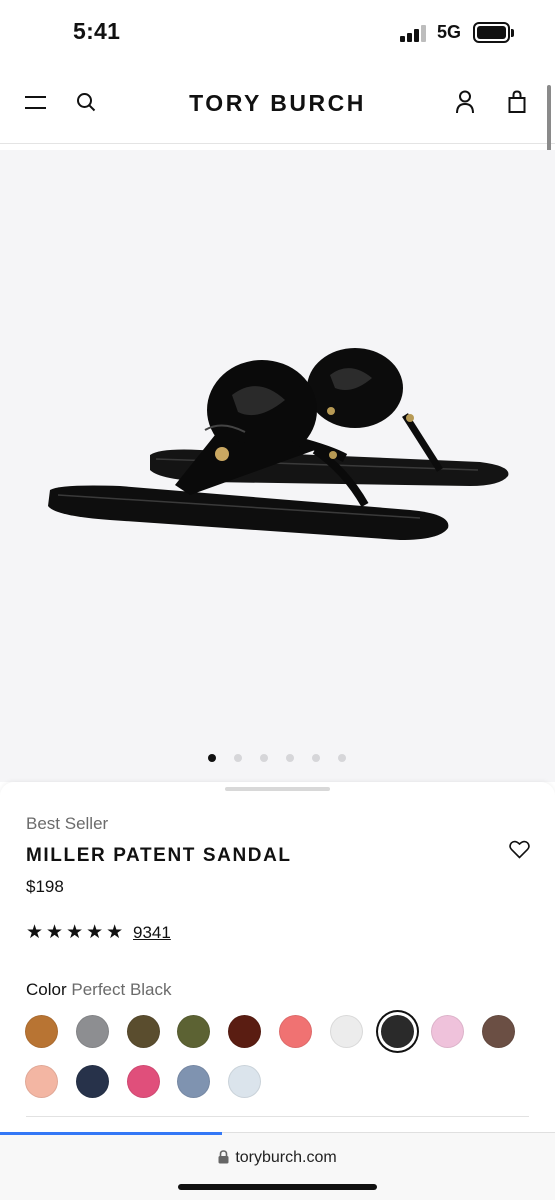  I want to click on color-swatch-gold-multi, so click(143, 1031).